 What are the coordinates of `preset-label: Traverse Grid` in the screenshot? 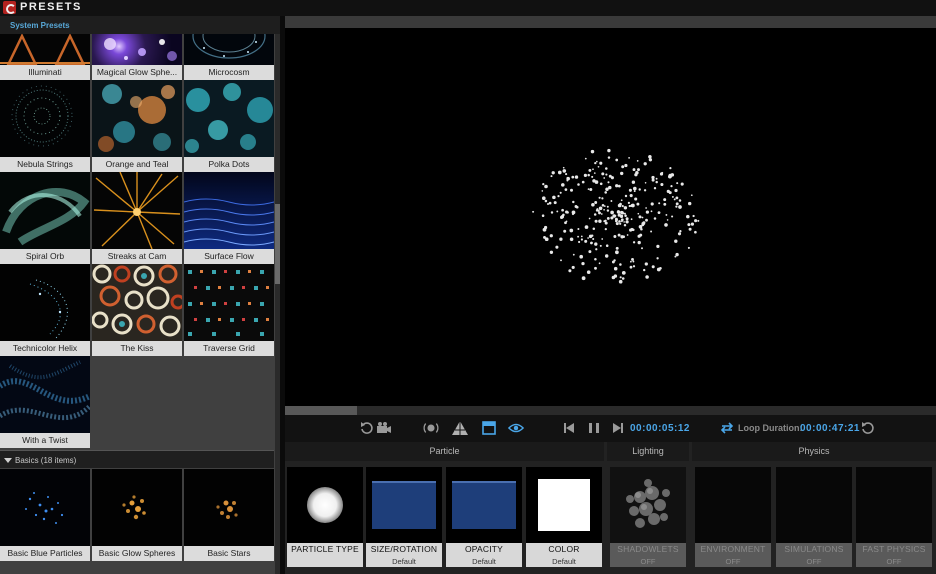 It's located at (229, 348).